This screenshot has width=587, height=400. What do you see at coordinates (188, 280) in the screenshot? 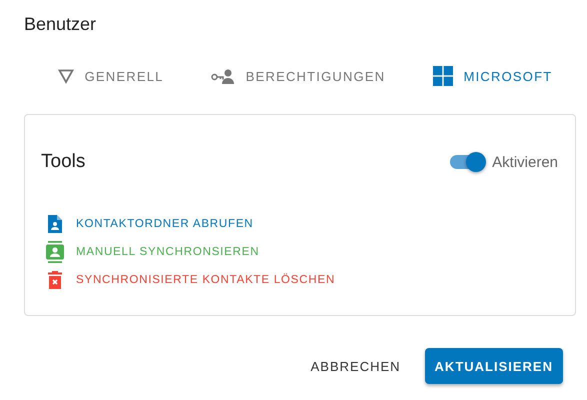
I see `action-link: SYNCHRONISIERTE KONTAKTE LÖSCHEN` at bounding box center [188, 280].